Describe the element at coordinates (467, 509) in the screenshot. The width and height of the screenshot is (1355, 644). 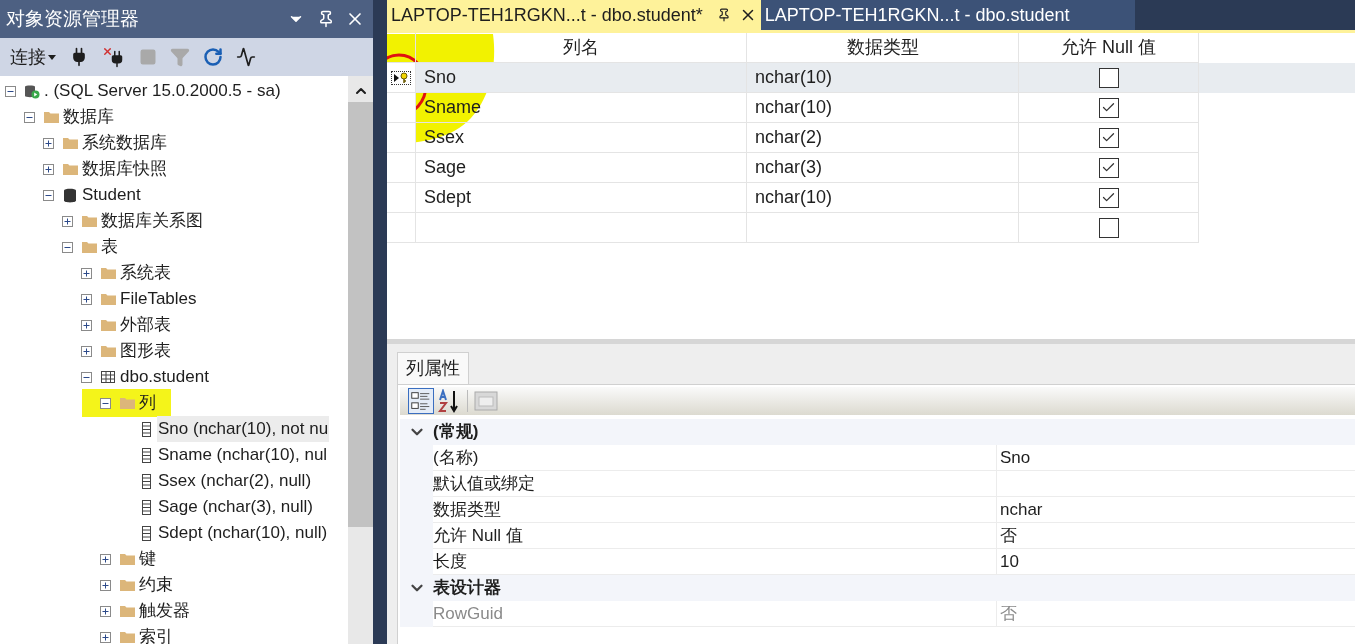
I see `property-name: 数据类型` at that location.